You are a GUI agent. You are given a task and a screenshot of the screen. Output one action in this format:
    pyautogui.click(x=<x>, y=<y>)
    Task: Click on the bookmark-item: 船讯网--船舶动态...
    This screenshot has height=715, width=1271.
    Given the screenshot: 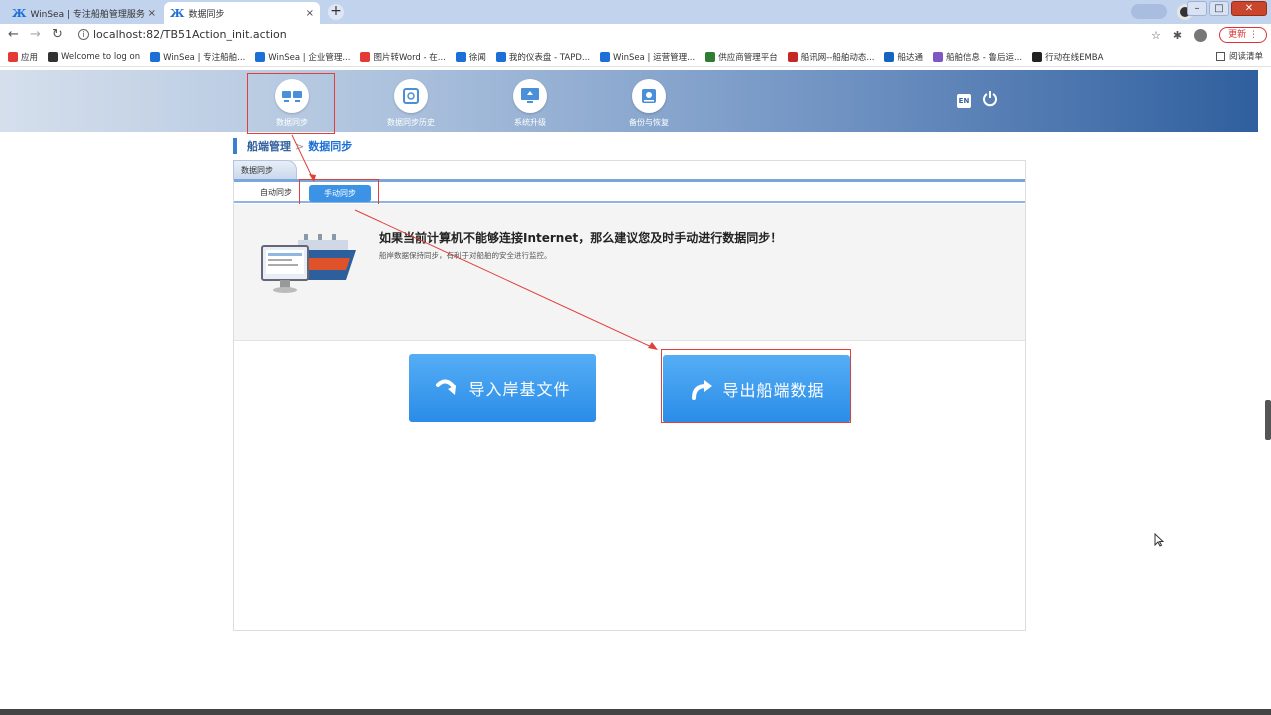 What is the action you would take?
    pyautogui.click(x=831, y=57)
    